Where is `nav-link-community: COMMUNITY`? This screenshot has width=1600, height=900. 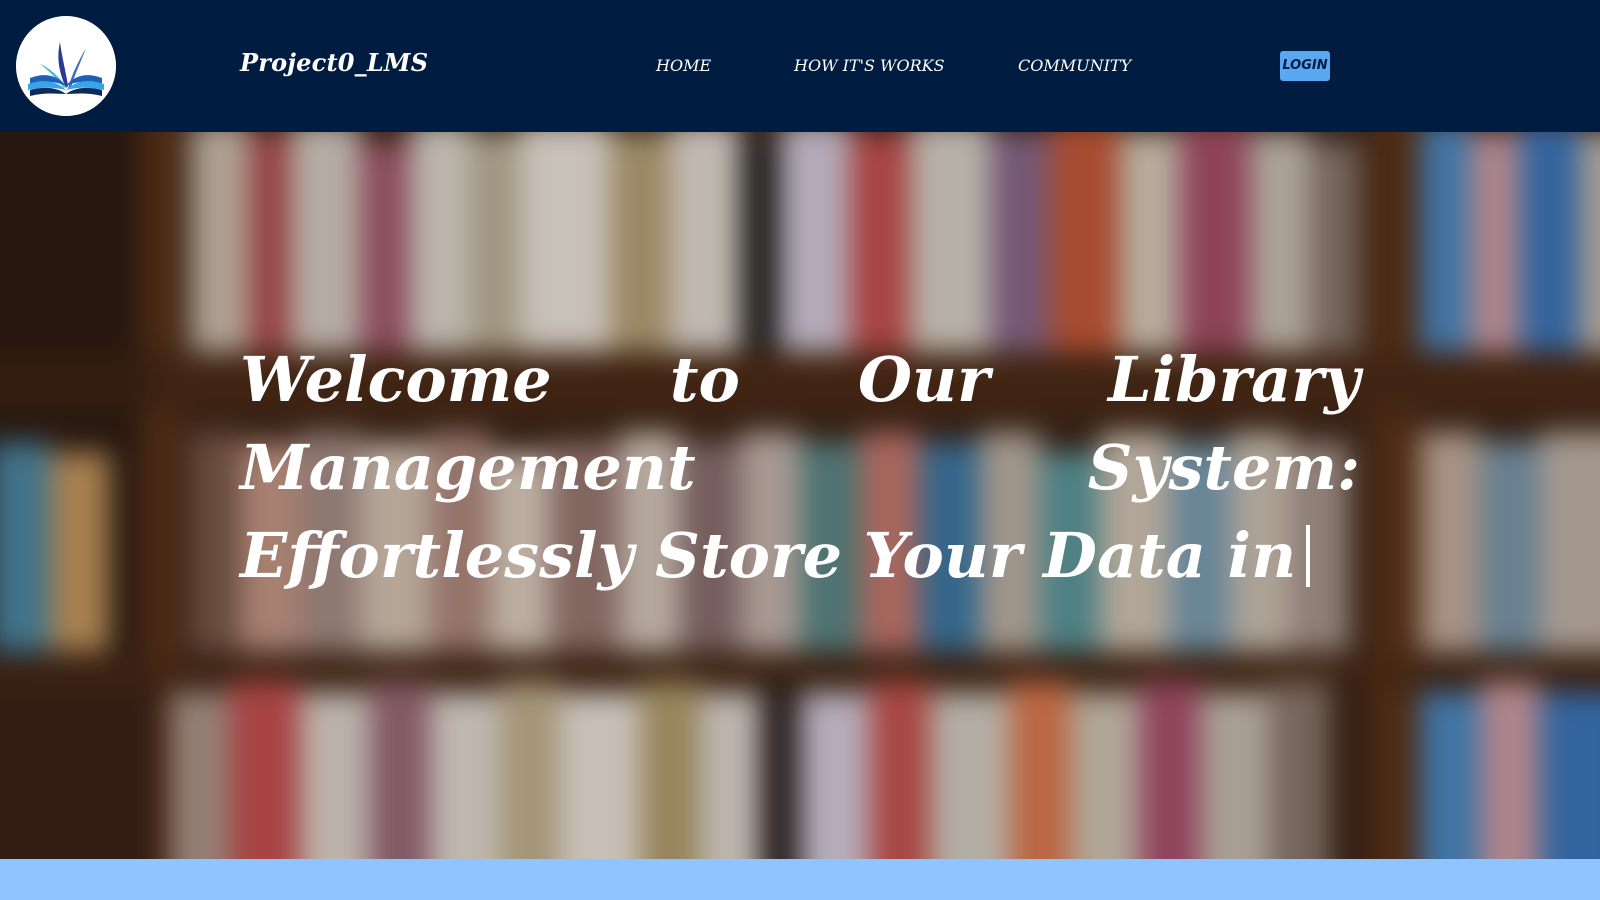 nav-link-community: COMMUNITY is located at coordinates (1074, 65).